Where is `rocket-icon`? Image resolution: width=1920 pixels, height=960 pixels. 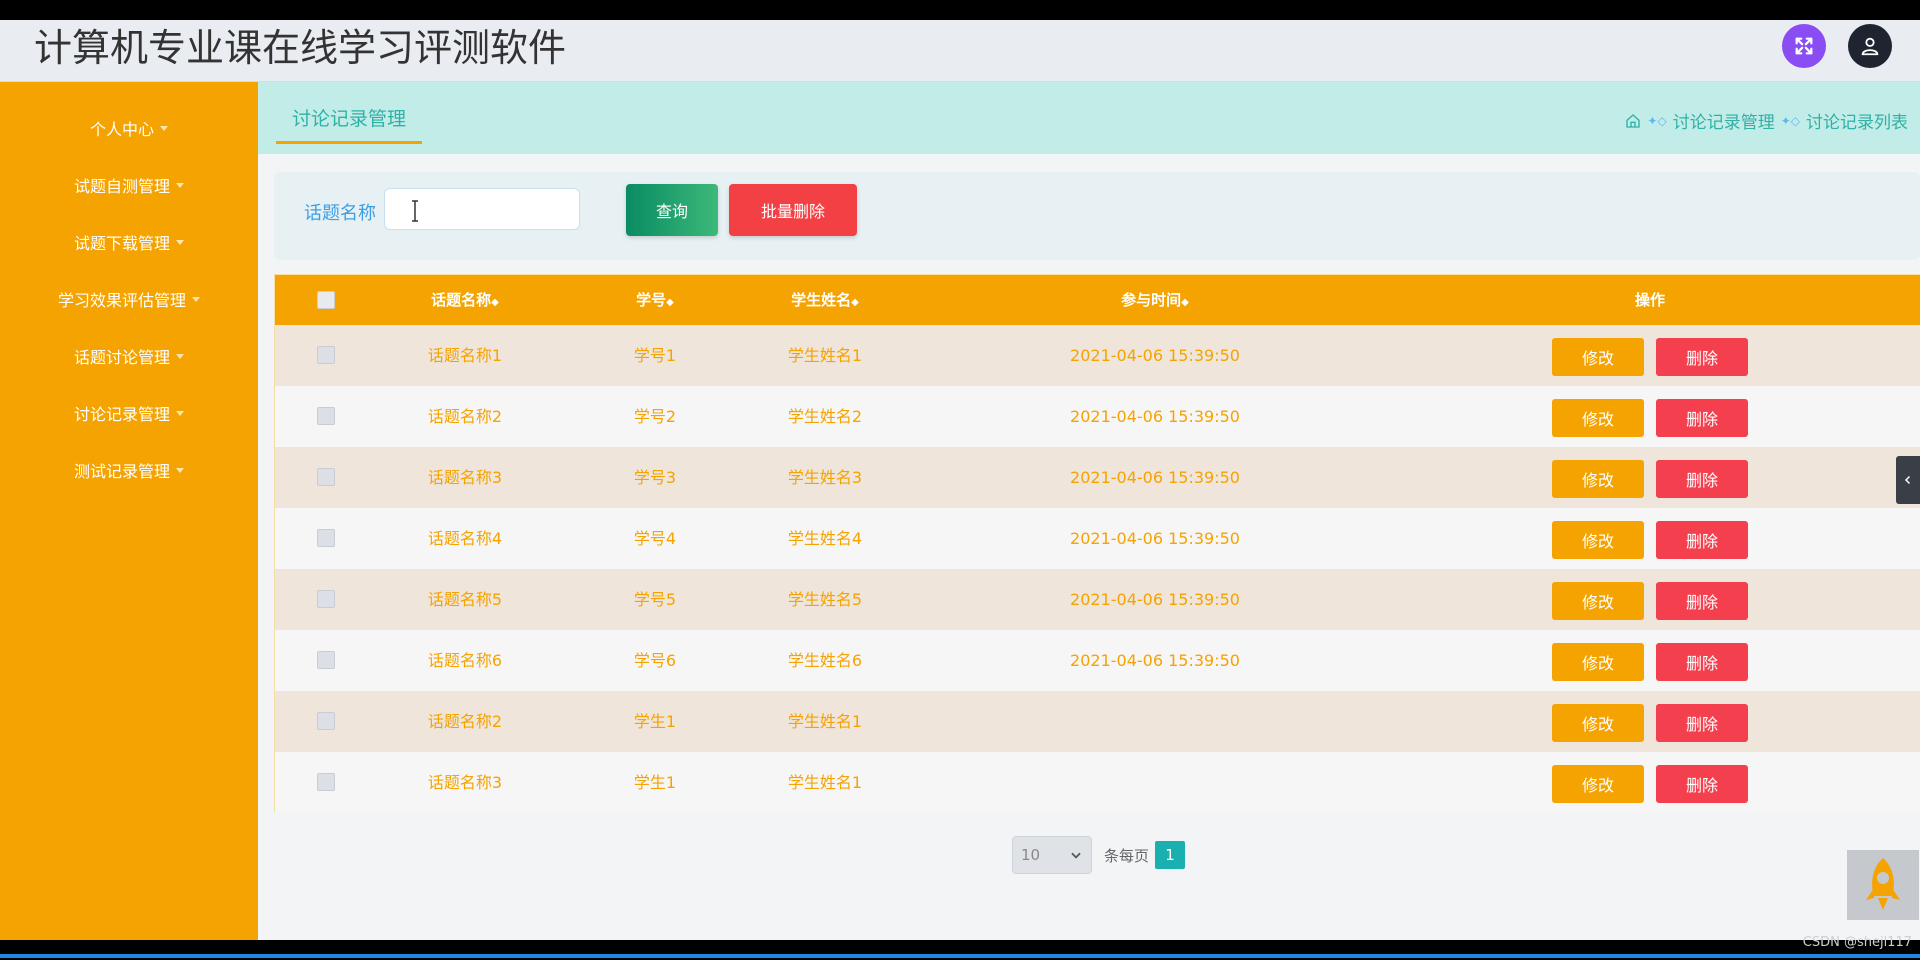
rocket-icon is located at coordinates (1883, 884).